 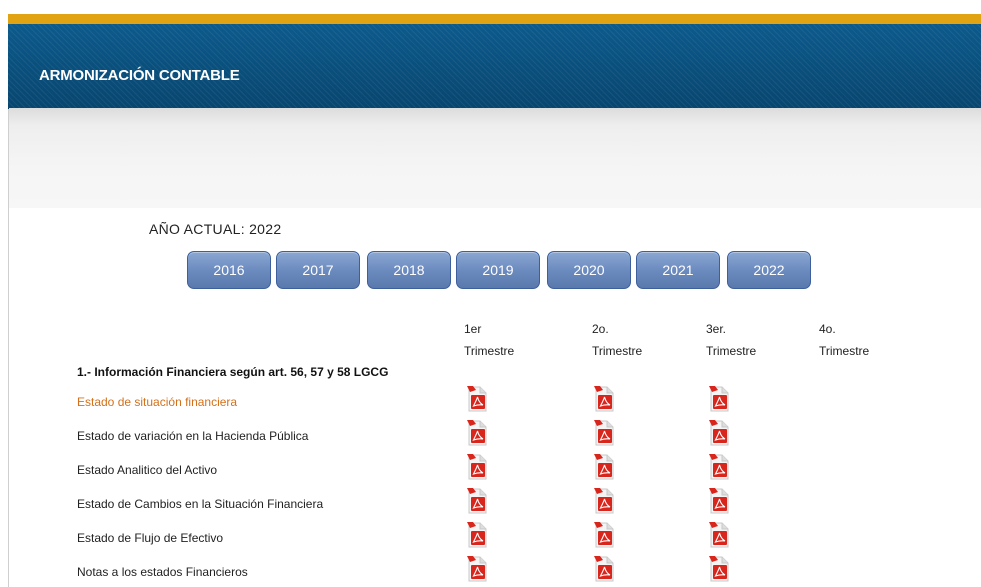 I want to click on report-row-label: Estado de Flujo de Efectivo, so click(x=150, y=538).